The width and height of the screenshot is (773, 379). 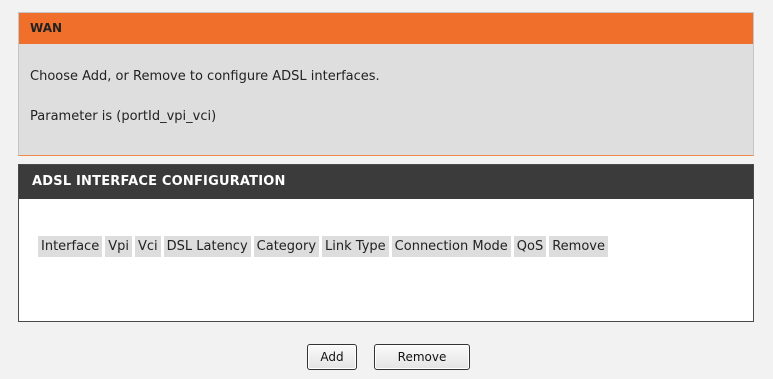 What do you see at coordinates (70, 246) in the screenshot?
I see `column-header-interface: Interface` at bounding box center [70, 246].